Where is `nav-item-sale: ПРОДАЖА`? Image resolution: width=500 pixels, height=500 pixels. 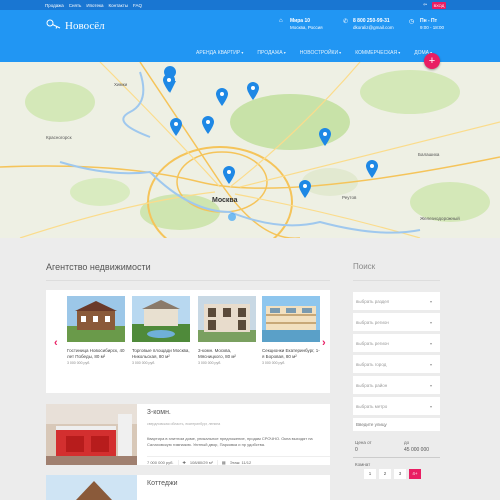 nav-item-sale: ПРОДАЖА is located at coordinates (271, 53).